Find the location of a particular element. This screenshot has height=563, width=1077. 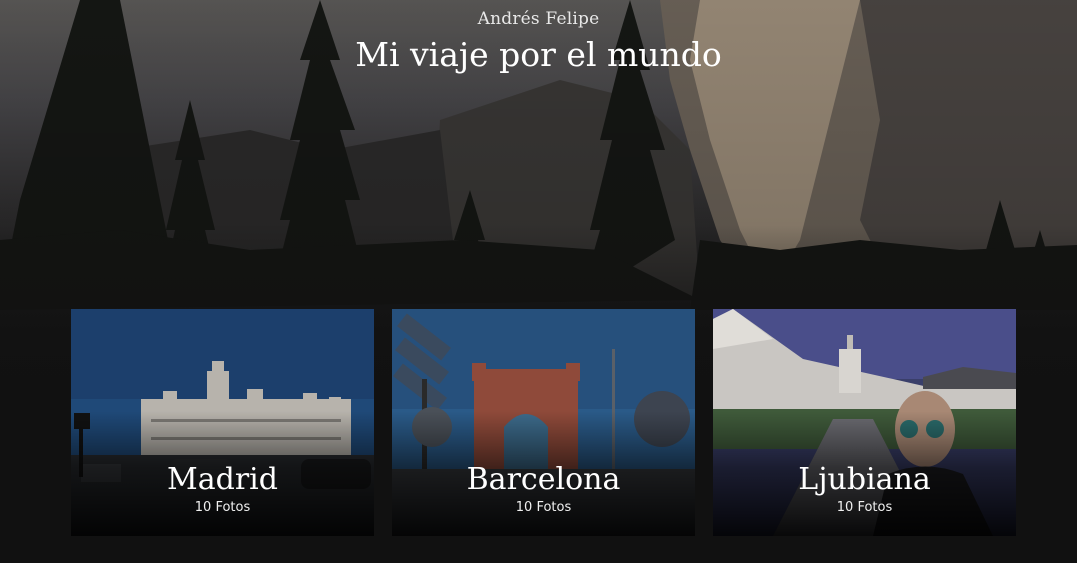

page-title: Mi viaje por el mundo is located at coordinates (538, 54).